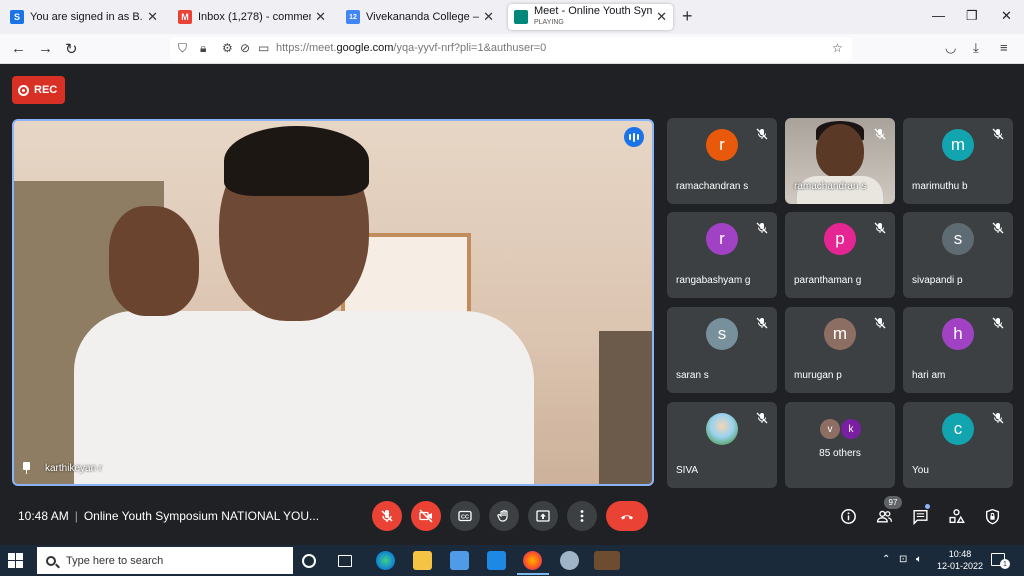 This screenshot has width=1024, height=576. I want to click on forward-icon: →, so click(45, 48).